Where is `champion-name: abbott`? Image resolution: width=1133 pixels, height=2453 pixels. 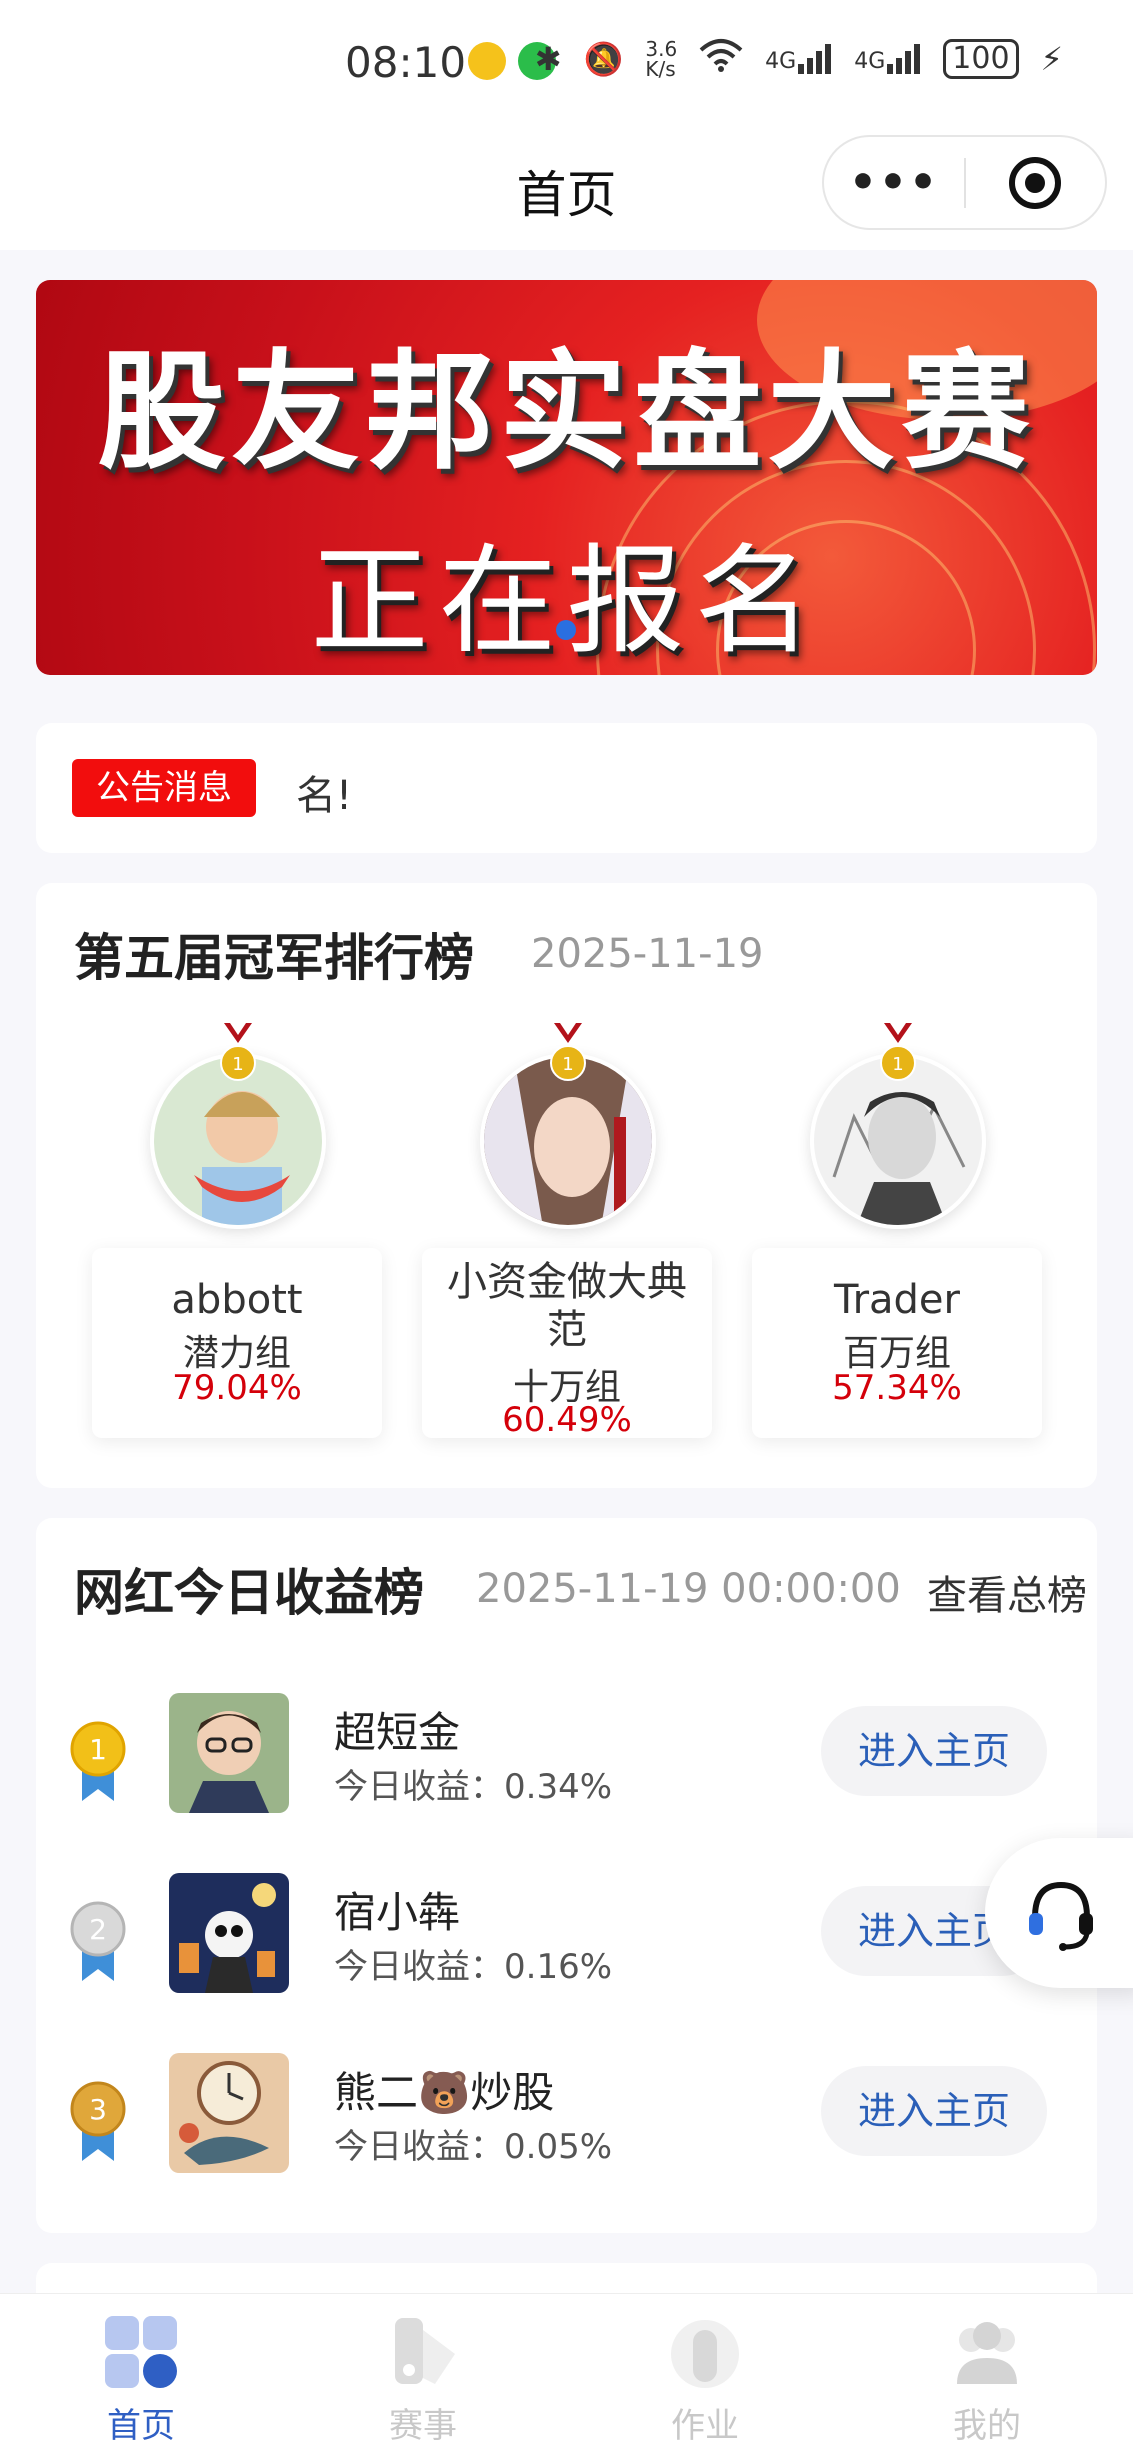
champion-name: abbott is located at coordinates (237, 1300).